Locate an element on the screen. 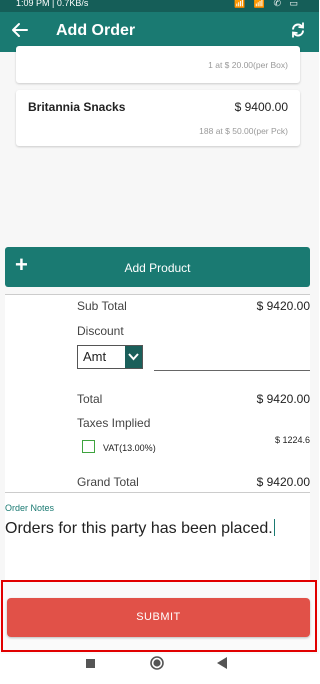 The width and height of the screenshot is (320, 684). vat-label: VAT(13.00%) is located at coordinates (129, 448).